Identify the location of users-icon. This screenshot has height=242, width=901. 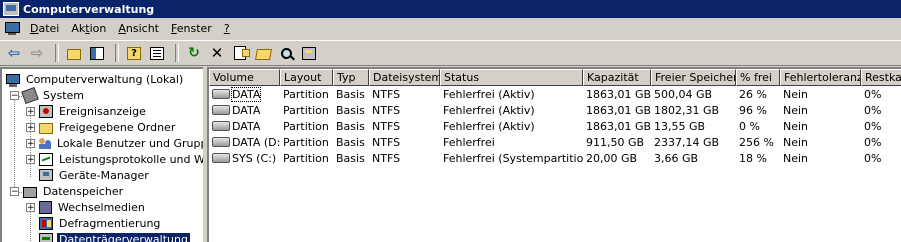
(45, 143).